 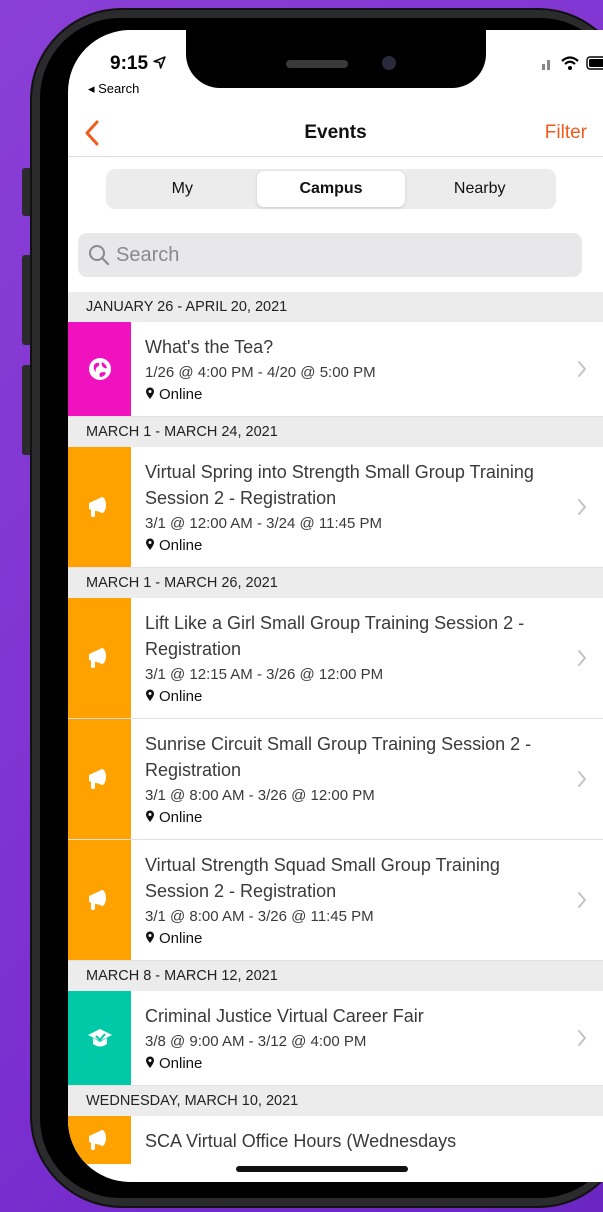 What do you see at coordinates (129, 63) in the screenshot?
I see `status-time-text: 9:15` at bounding box center [129, 63].